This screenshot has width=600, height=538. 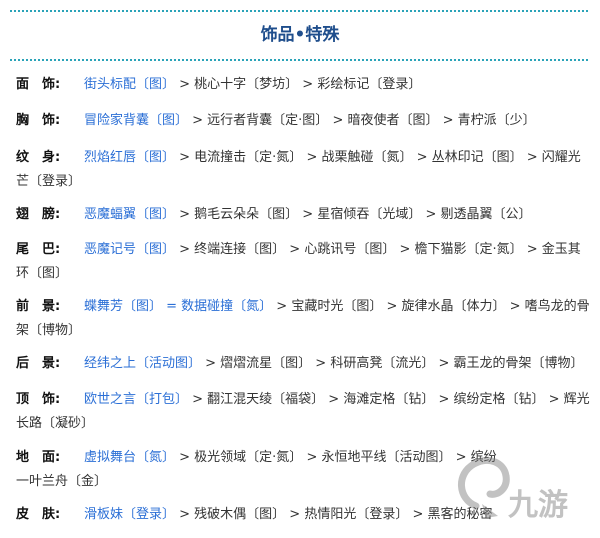 What do you see at coordinates (49, 181) in the screenshot?
I see `upgrade-path-continued: 芒〔登录〕` at bounding box center [49, 181].